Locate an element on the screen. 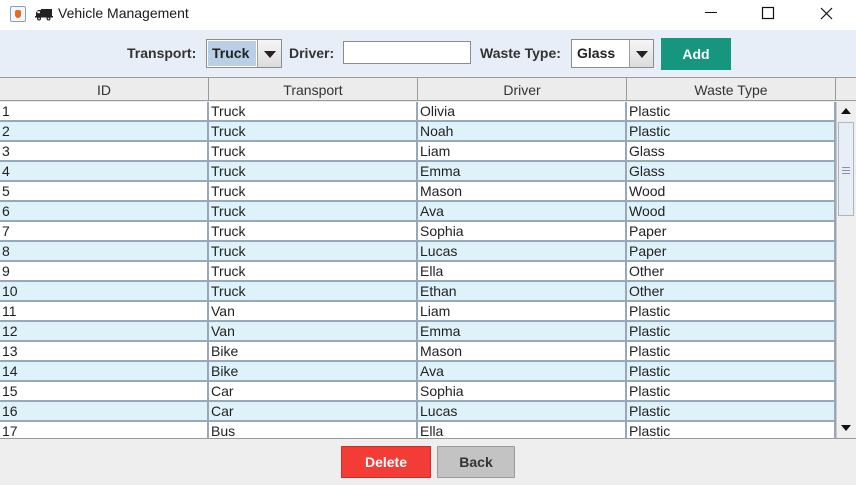 Image resolution: width=856 pixels, height=485 pixels. back-button: Back is located at coordinates (476, 462).